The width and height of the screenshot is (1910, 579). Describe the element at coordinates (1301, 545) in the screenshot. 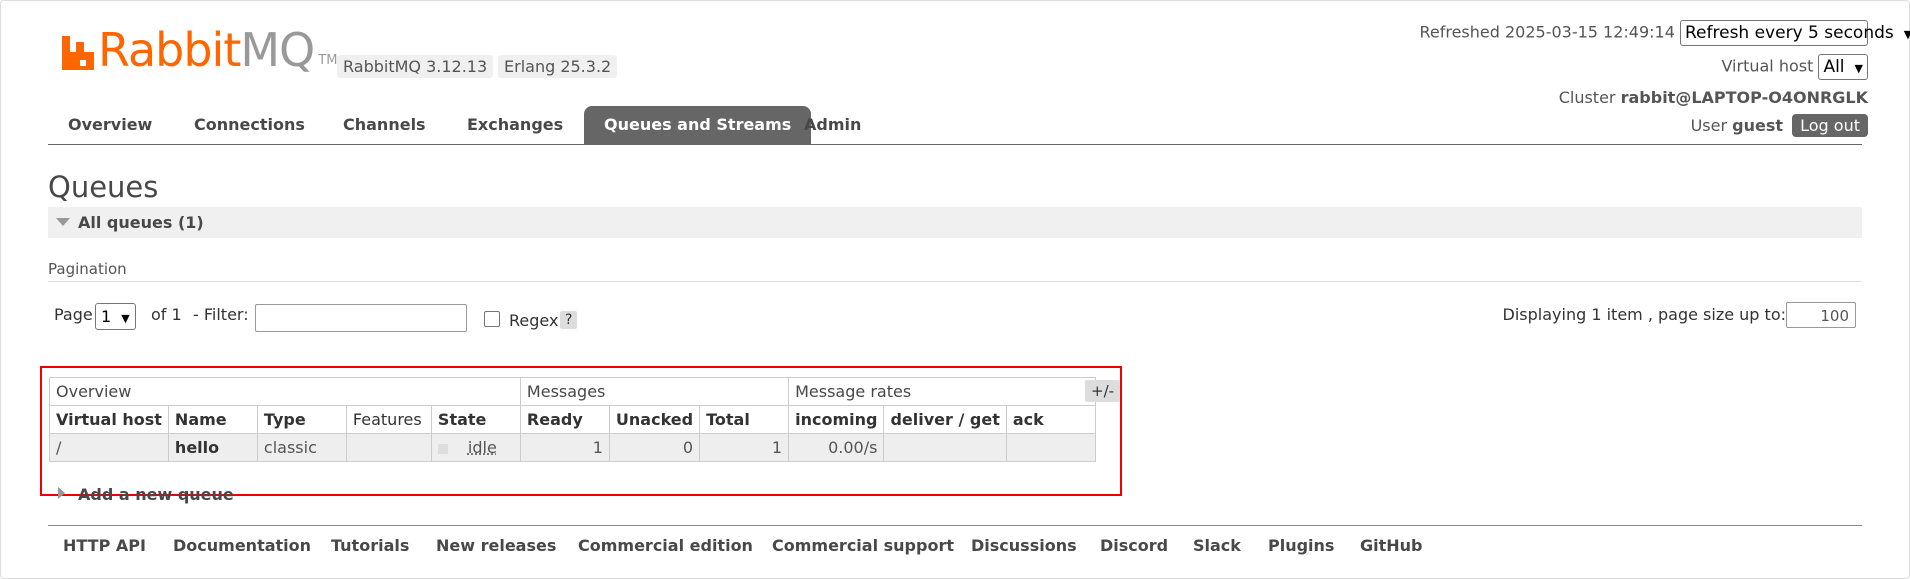

I see `footer-link-plugins: Plugins` at that location.